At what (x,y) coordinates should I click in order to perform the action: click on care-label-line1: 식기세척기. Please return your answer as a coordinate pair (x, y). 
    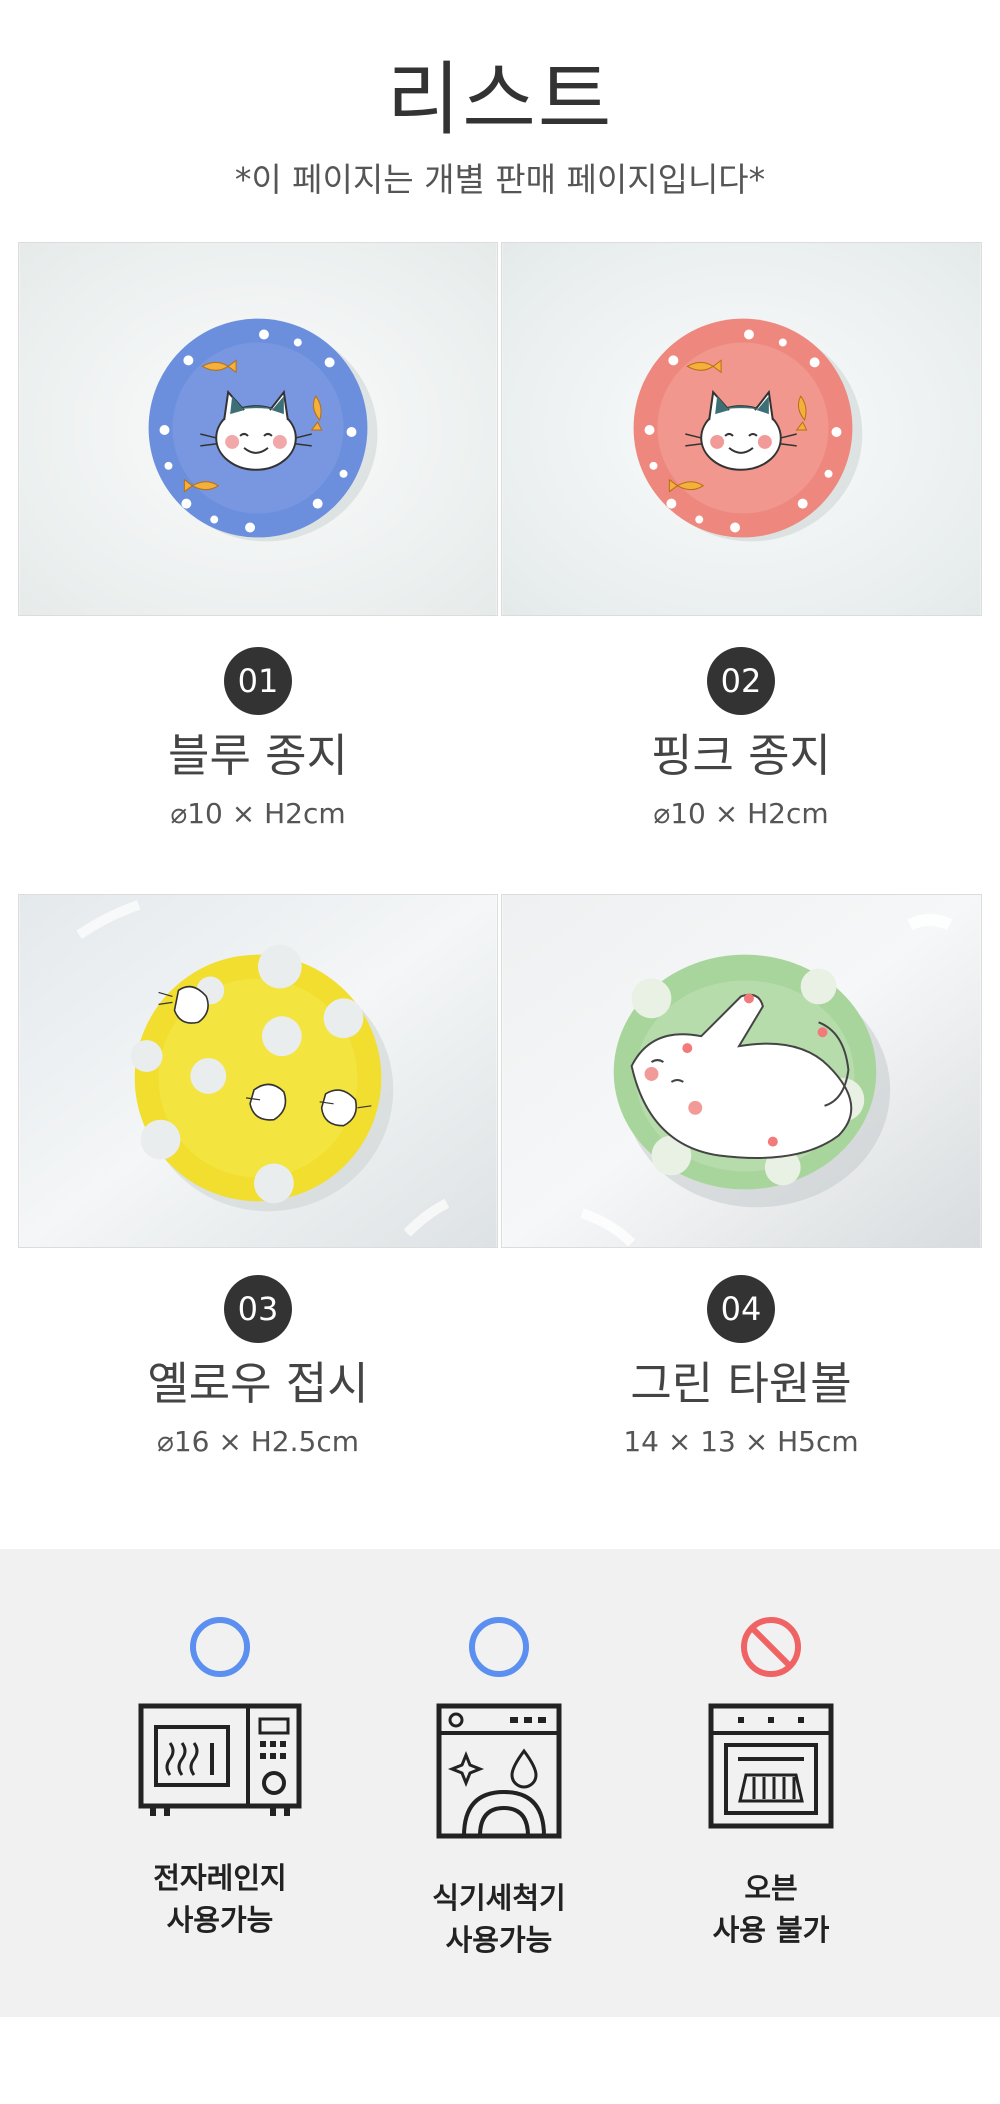
    Looking at the image, I should click on (499, 1898).